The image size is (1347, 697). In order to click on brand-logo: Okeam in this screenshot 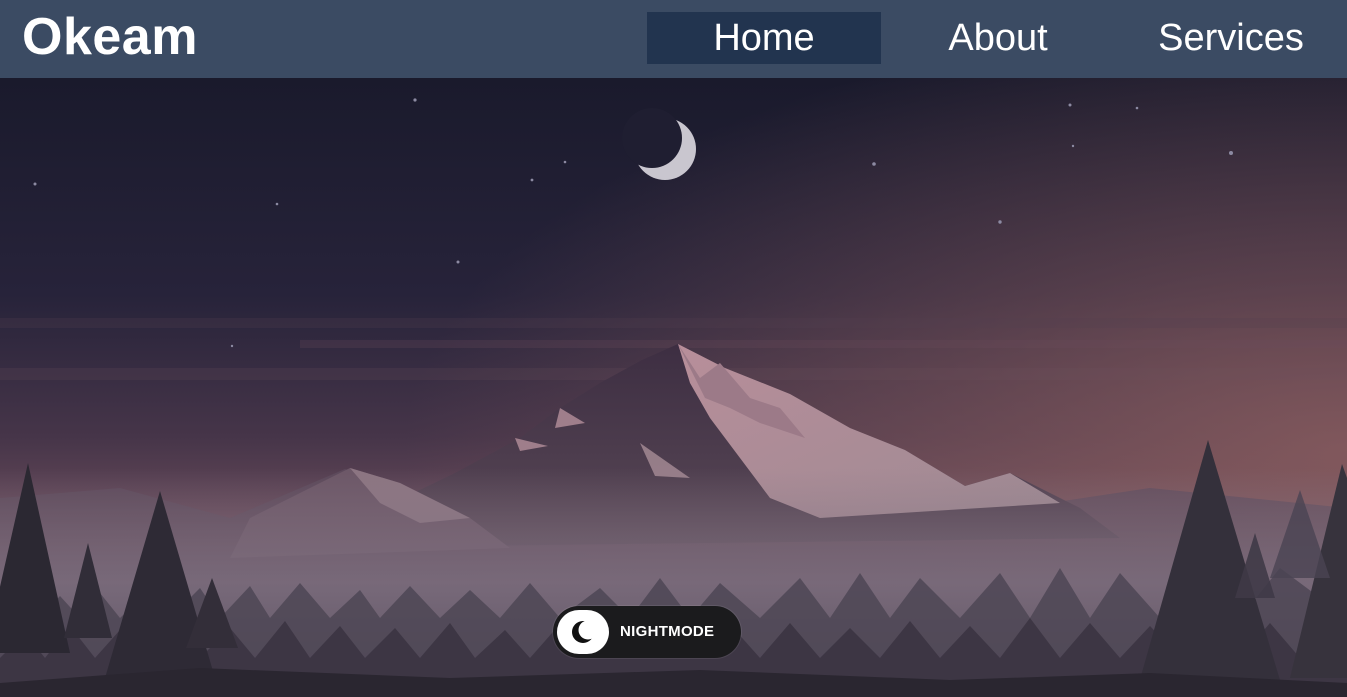, I will do `click(110, 37)`.